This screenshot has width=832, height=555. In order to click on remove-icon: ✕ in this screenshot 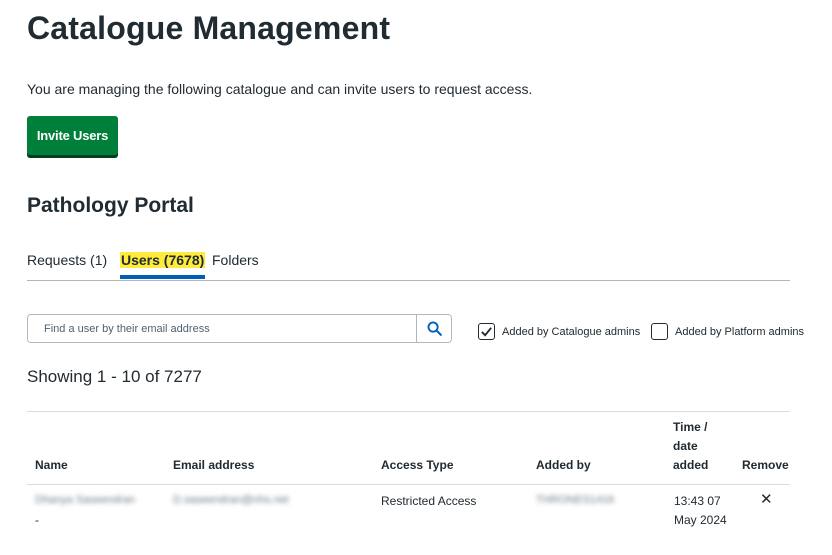, I will do `click(766, 499)`.